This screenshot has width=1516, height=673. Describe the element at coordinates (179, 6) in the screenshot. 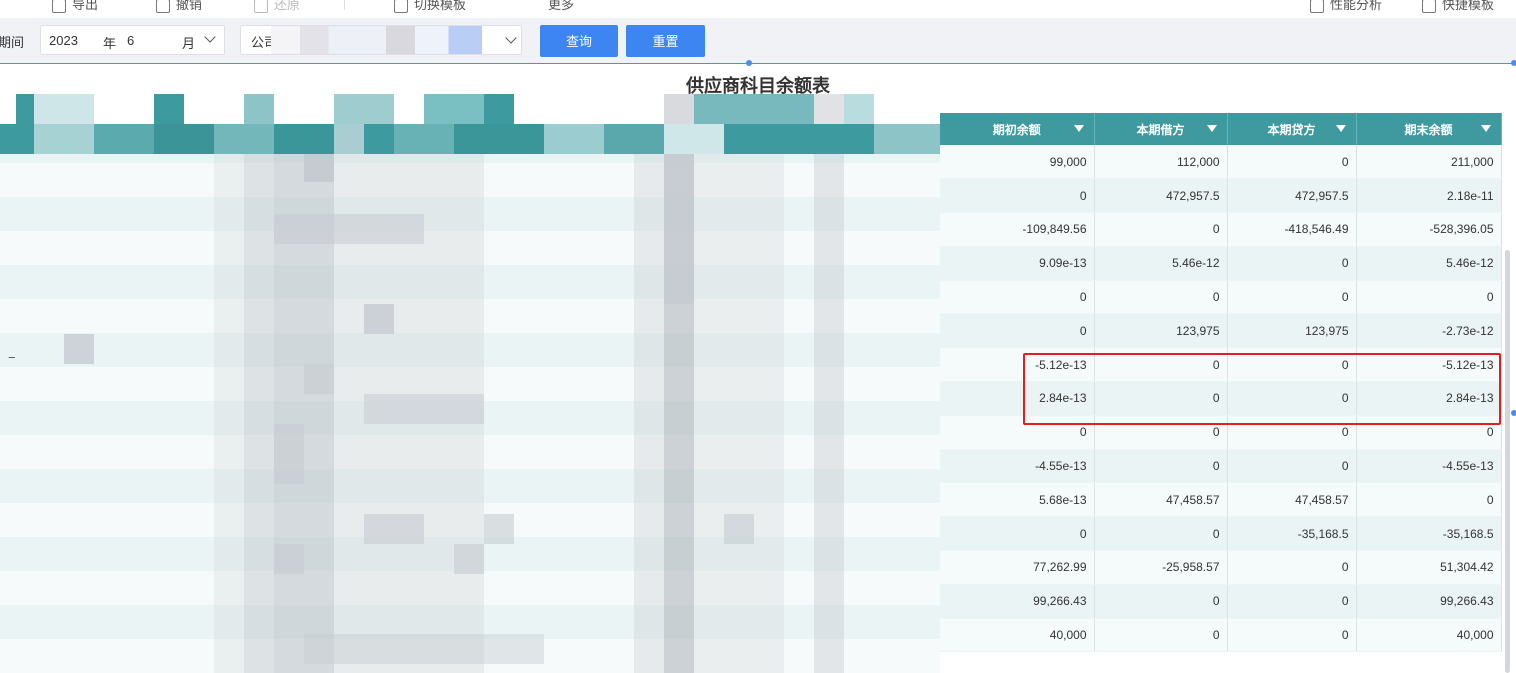

I see `undo-button: 撤销` at that location.